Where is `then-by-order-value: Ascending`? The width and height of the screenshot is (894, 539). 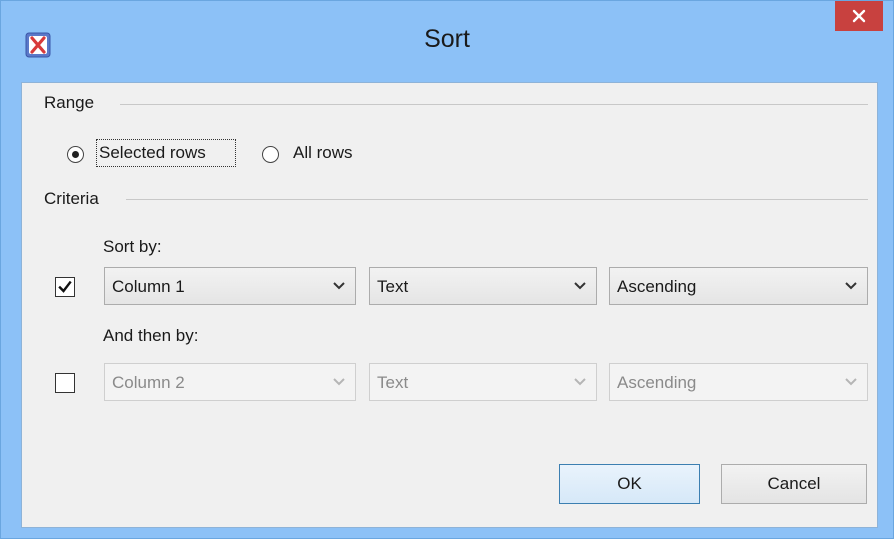 then-by-order-value: Ascending is located at coordinates (657, 382).